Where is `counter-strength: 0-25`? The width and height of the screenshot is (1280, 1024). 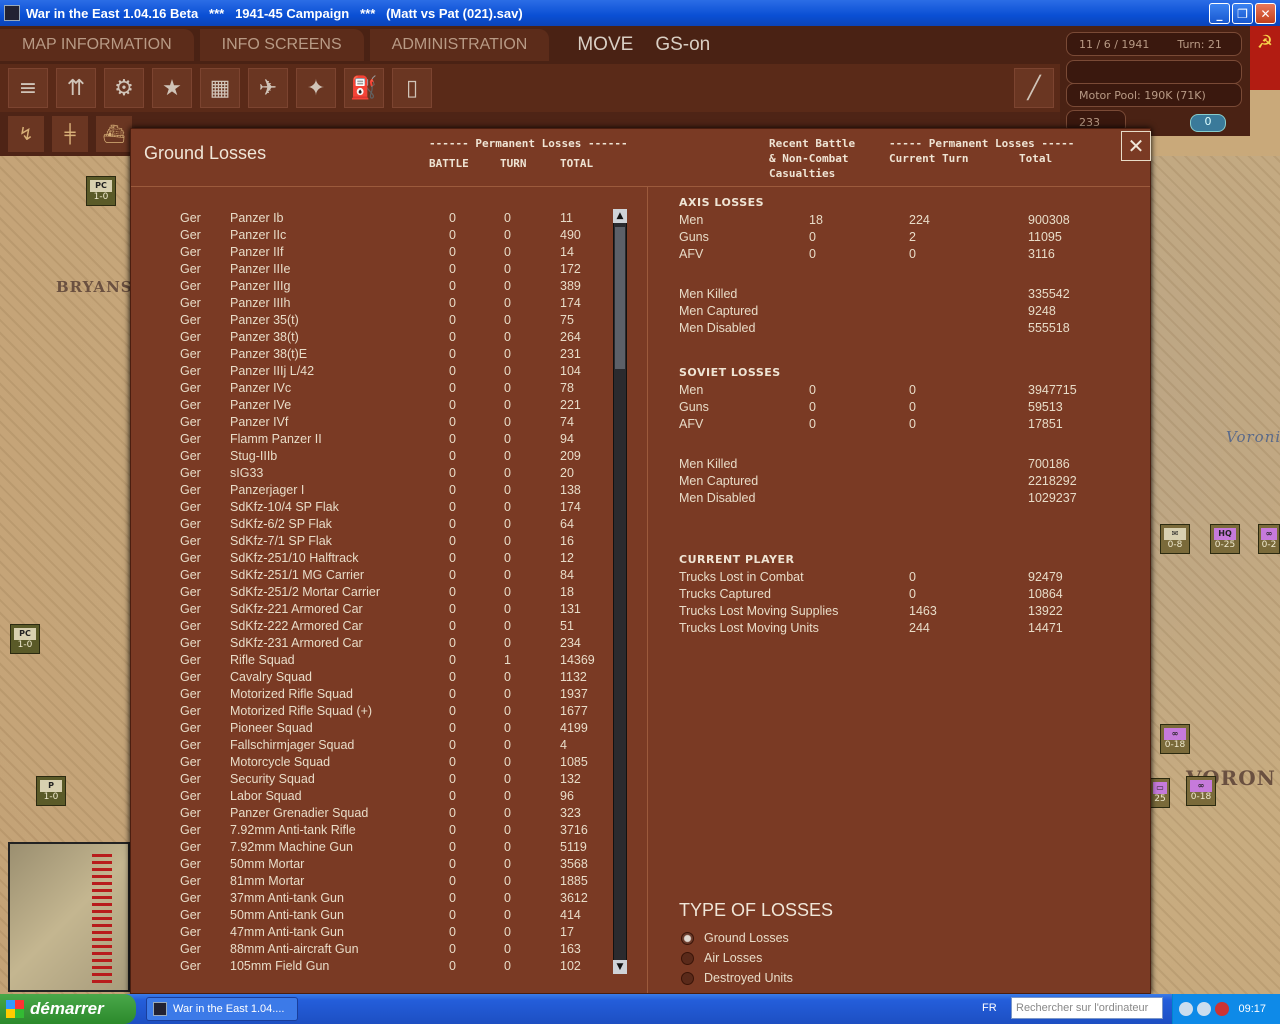
counter-strength: 0-25 is located at coordinates (1225, 545).